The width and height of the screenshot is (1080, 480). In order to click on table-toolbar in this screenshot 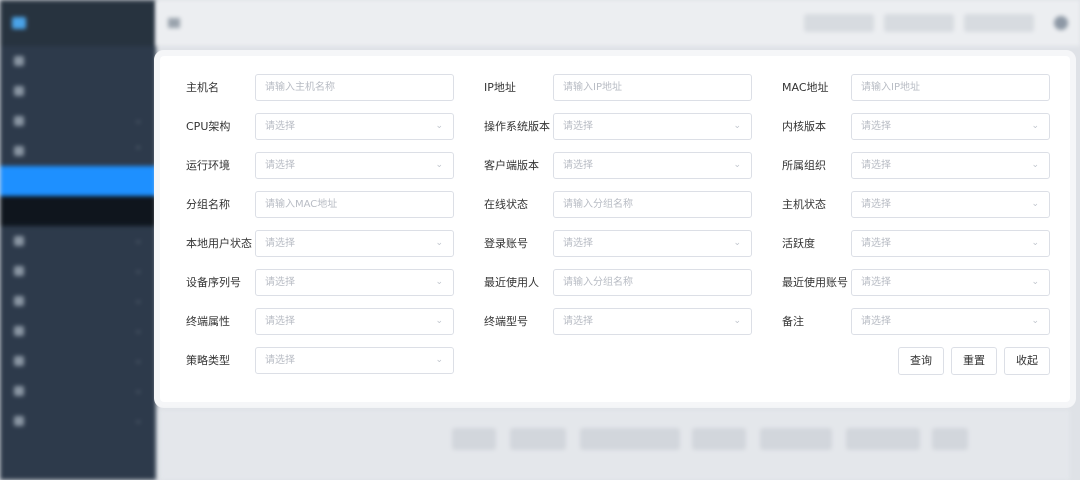, I will do `click(620, 445)`.